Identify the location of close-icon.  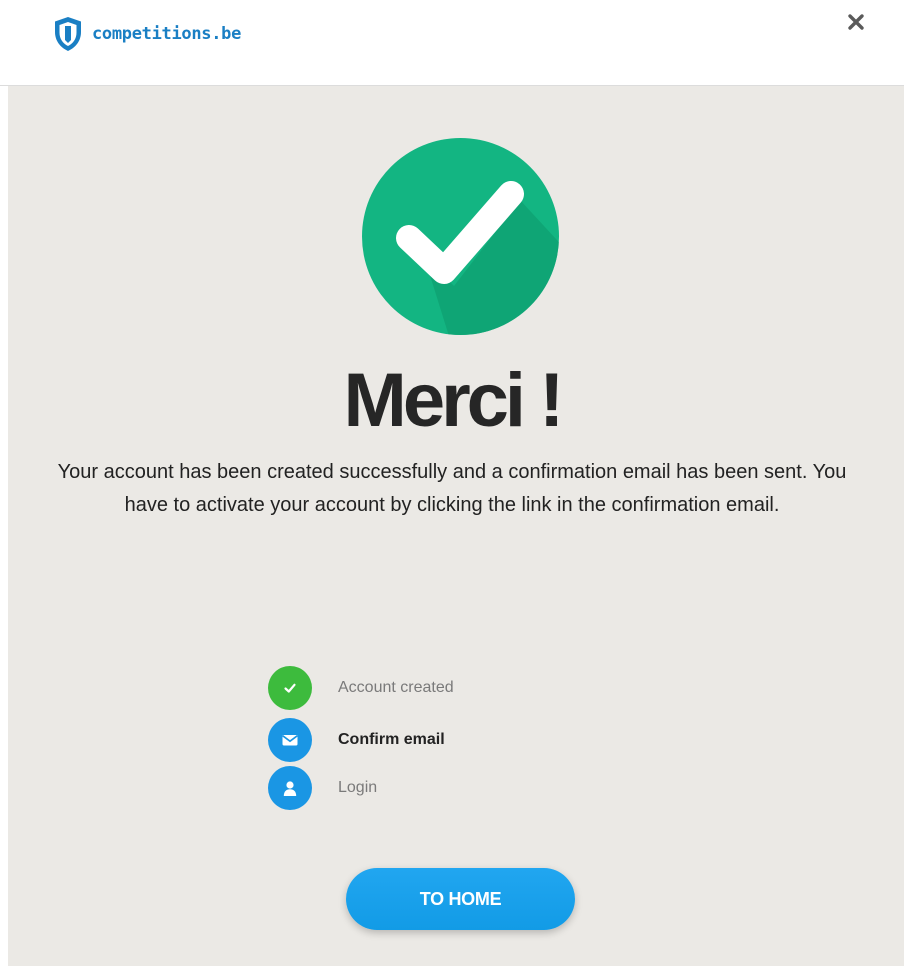
(856, 22).